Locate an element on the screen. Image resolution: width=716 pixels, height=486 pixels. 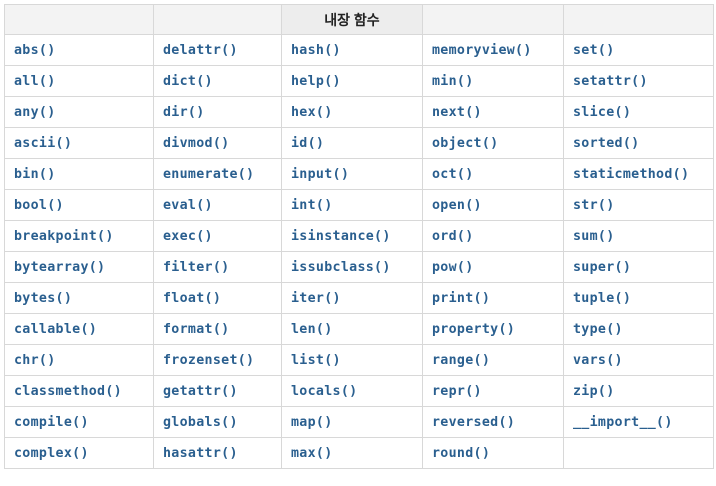
function-link-oct: oct() is located at coordinates (453, 174).